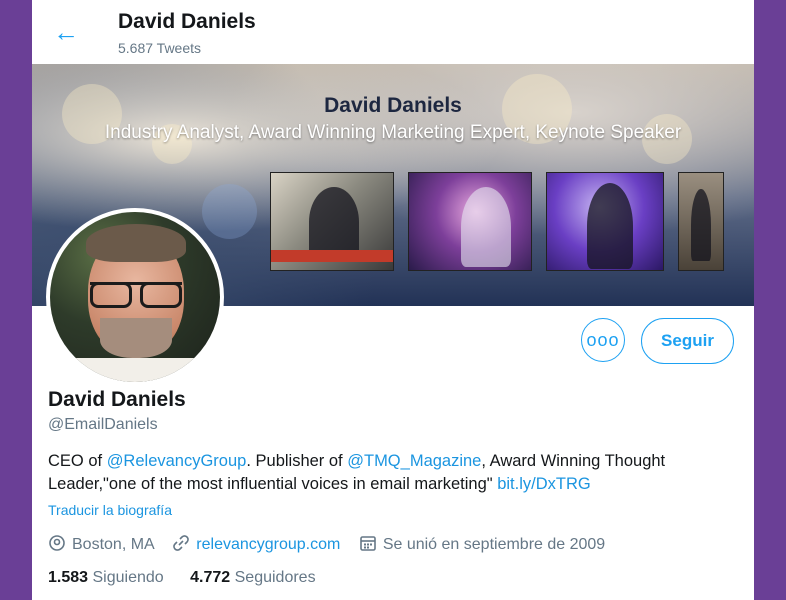  I want to click on follow-button: Seguir, so click(687, 341).